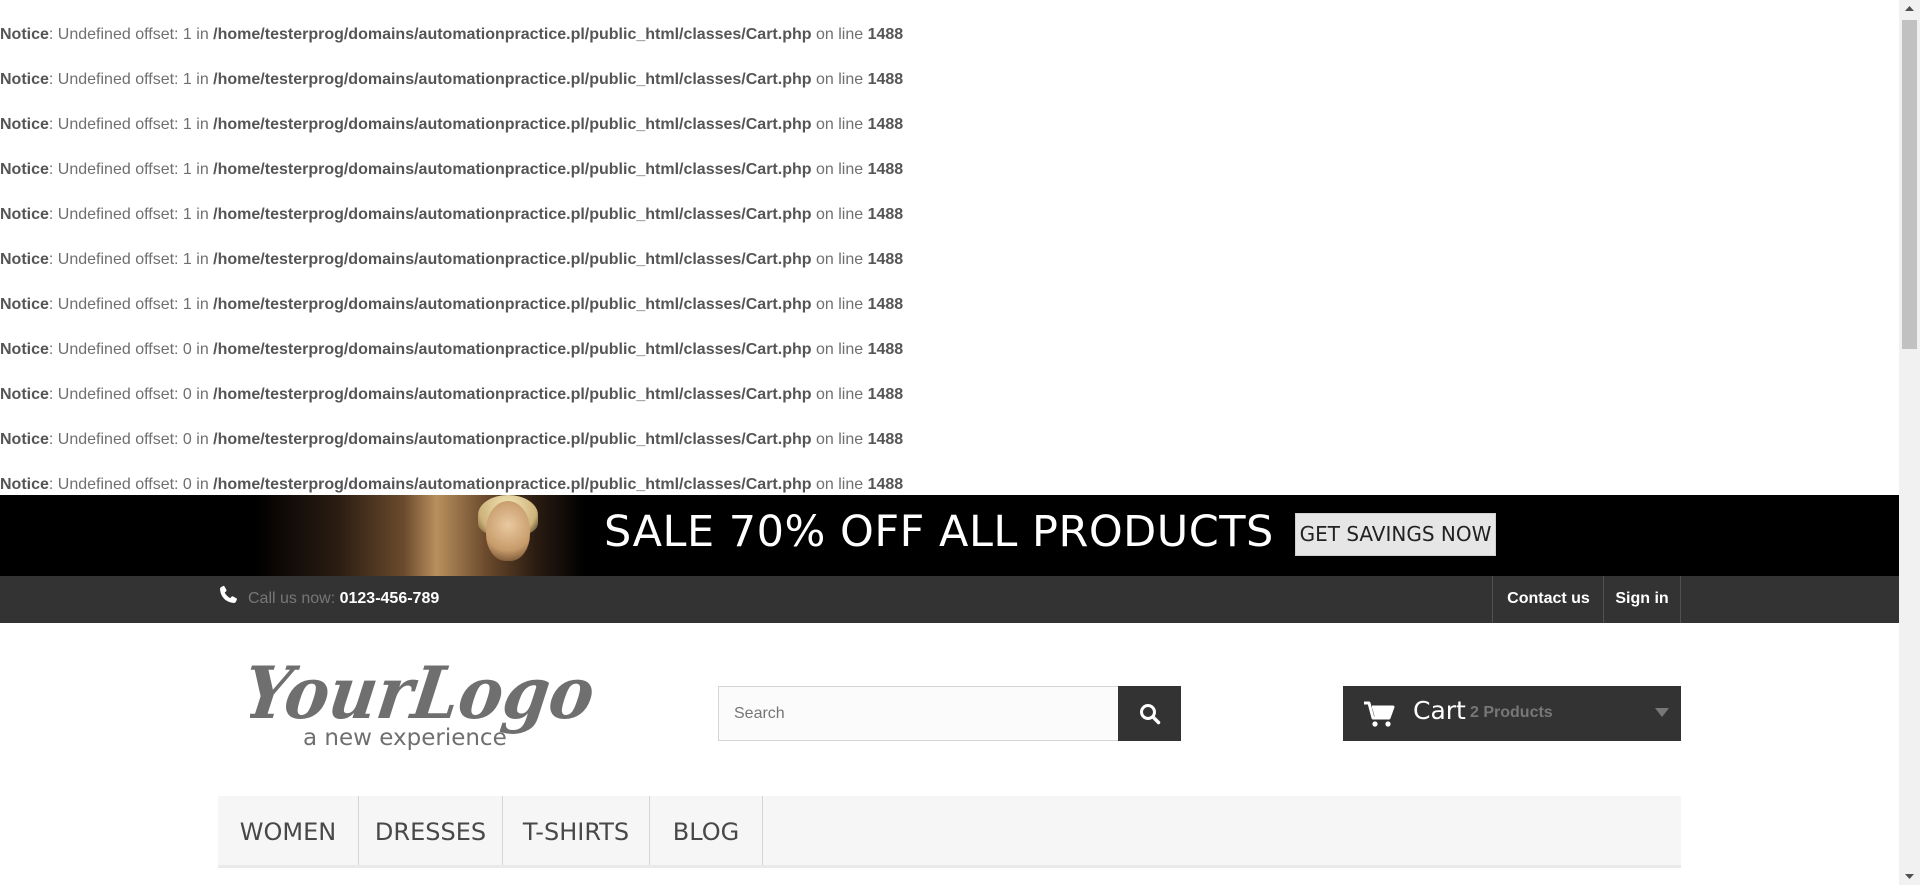  I want to click on chevron-down-icon, so click(1662, 712).